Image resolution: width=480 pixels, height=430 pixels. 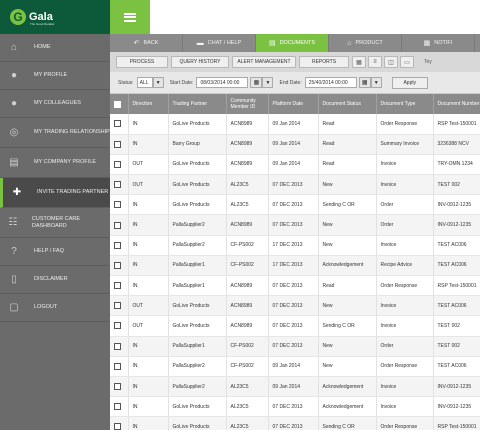 What do you see at coordinates (197, 104) in the screenshot?
I see `column-header: Trading Partner` at bounding box center [197, 104].